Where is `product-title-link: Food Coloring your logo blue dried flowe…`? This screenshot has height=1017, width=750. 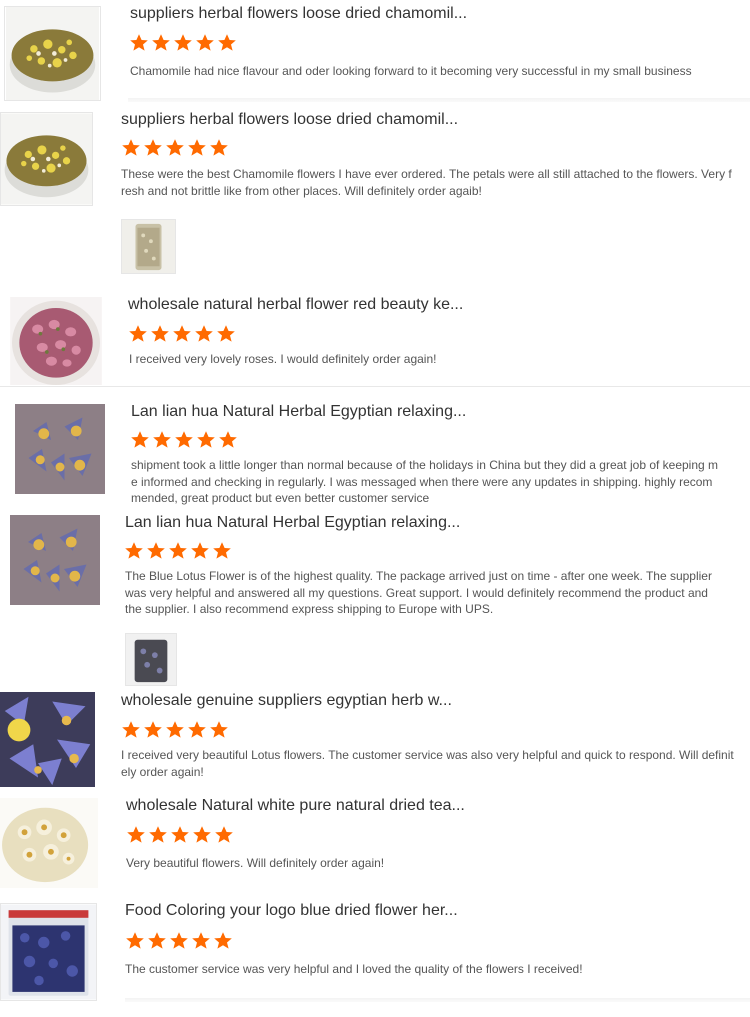
product-title-link: Food Coloring your logo blue dried flowe… is located at coordinates (291, 911).